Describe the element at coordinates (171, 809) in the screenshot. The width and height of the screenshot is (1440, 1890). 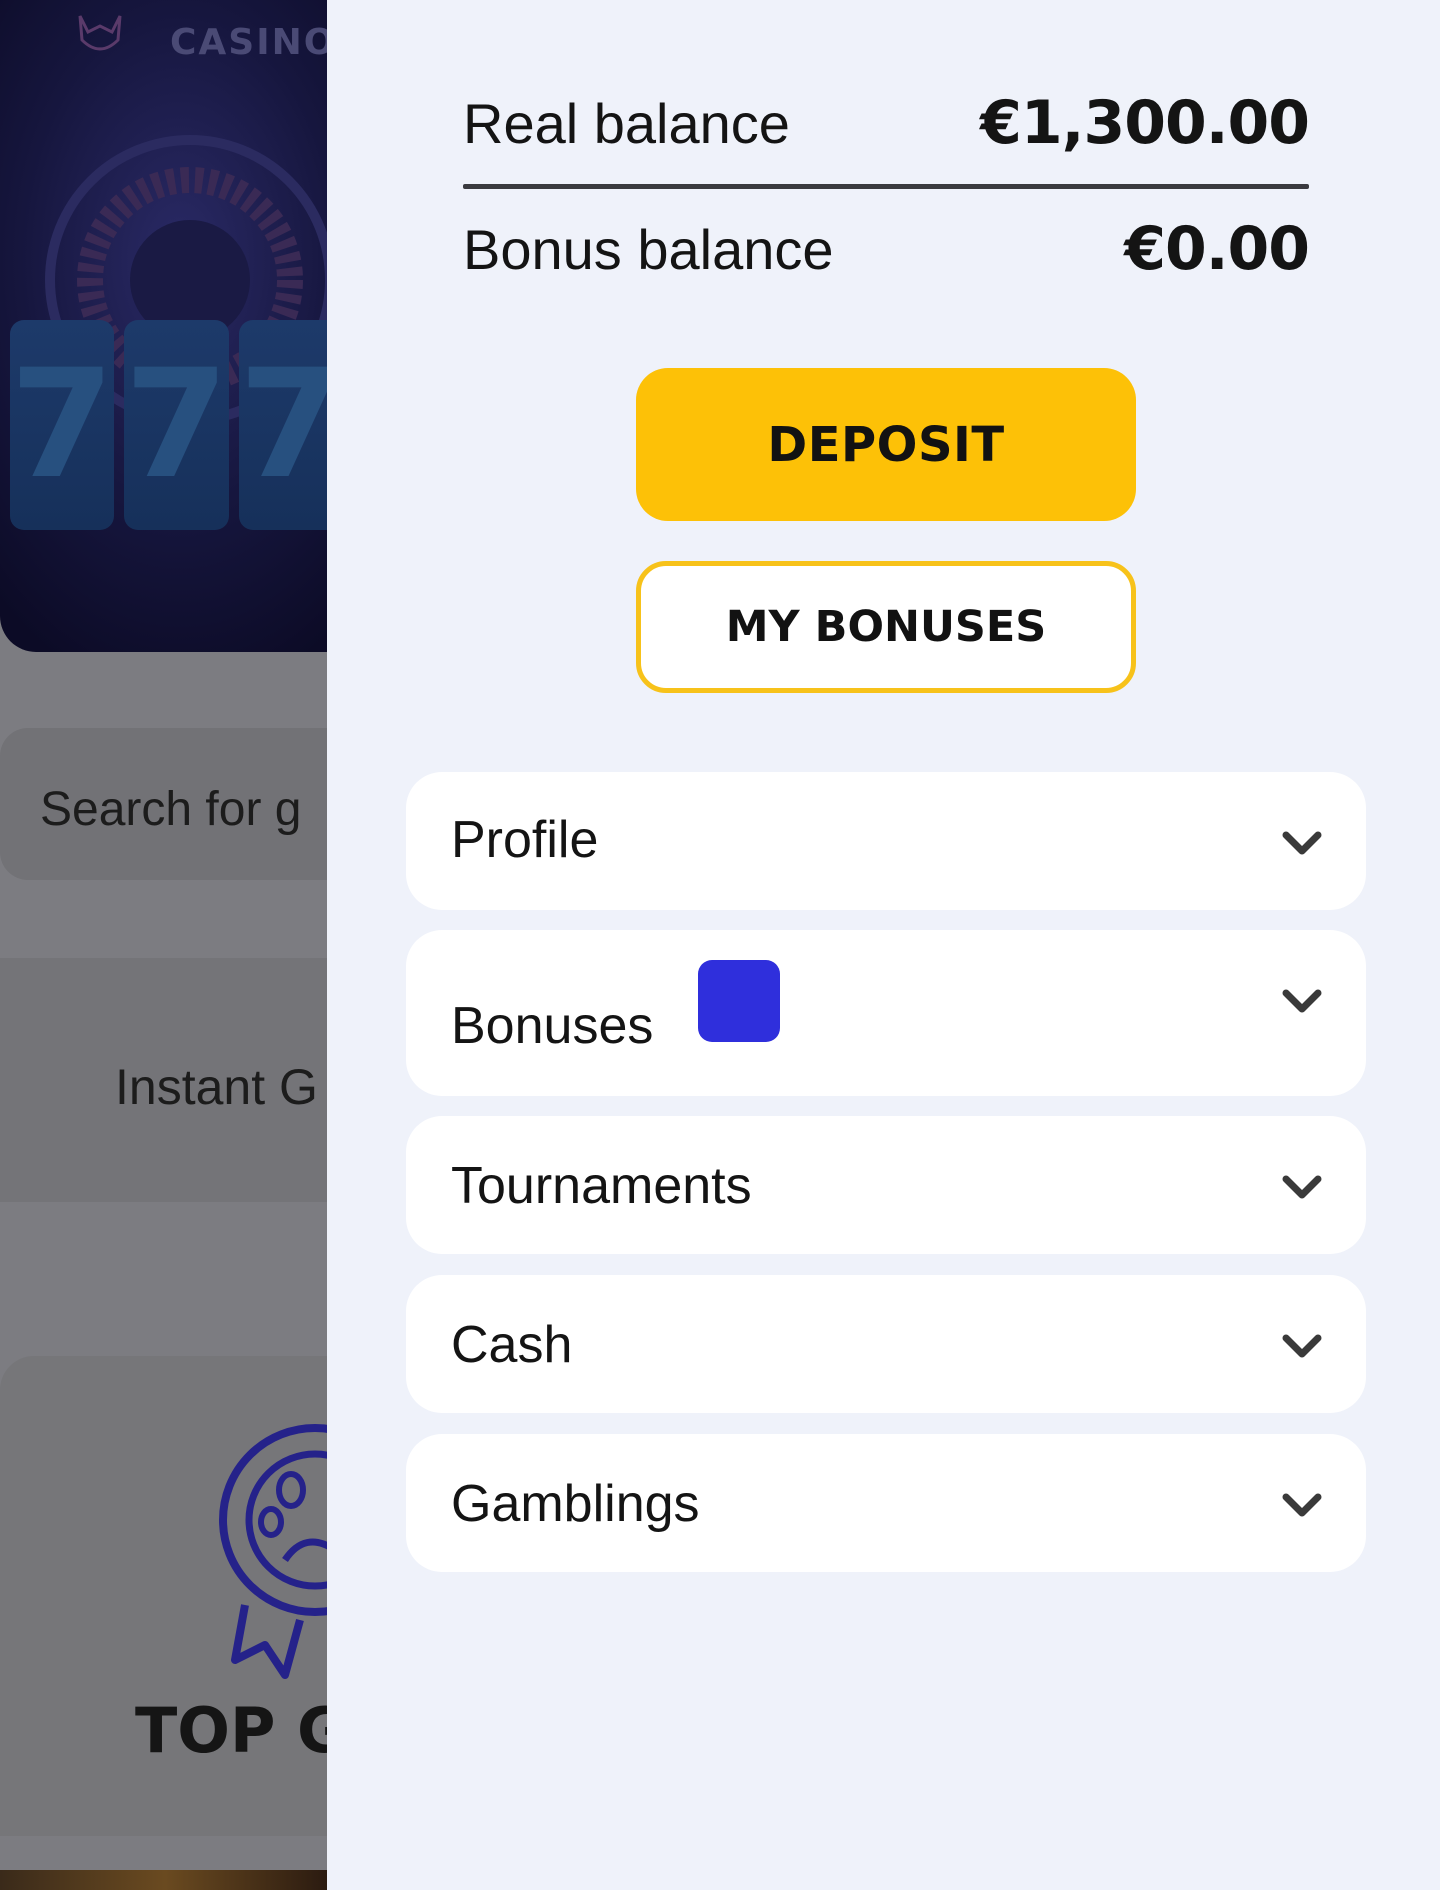
I see `background-search-placeholder: Search for g` at that location.